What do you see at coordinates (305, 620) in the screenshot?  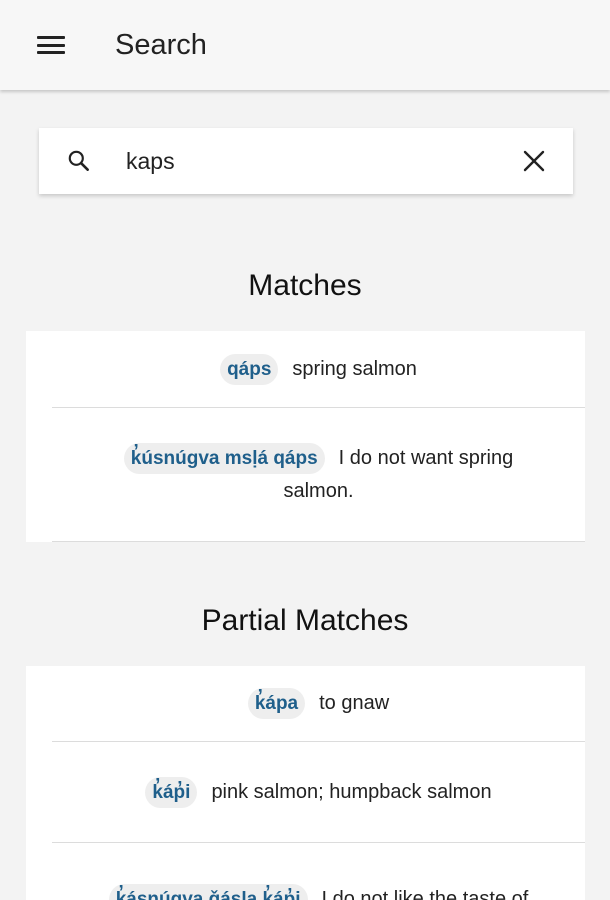 I see `partial-matches-heading: Partial Matches` at bounding box center [305, 620].